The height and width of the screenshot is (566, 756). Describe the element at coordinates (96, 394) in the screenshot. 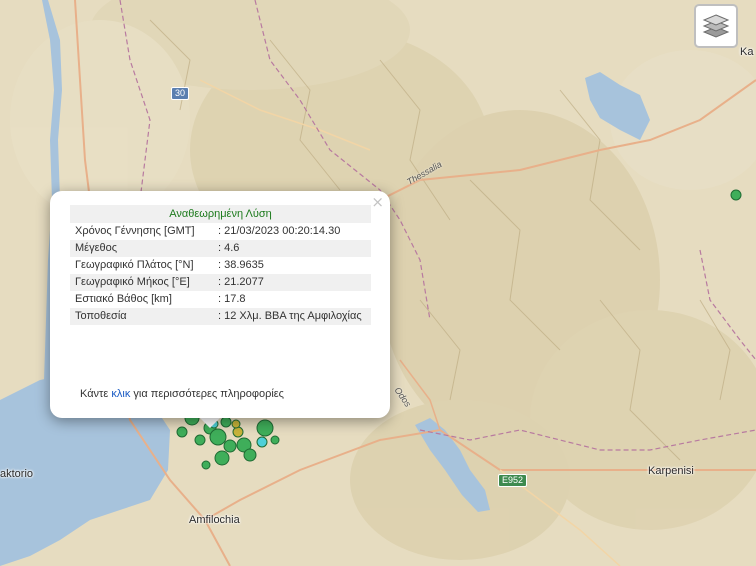

I see `more-info-prefix: Κάντε` at that location.